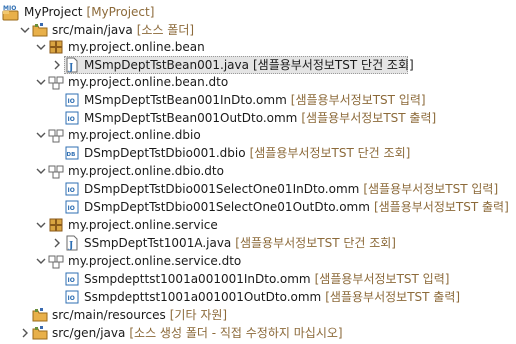 This screenshot has height=344, width=516. I want to click on package-dbio-label: my.project.online.dbio, so click(134, 135).